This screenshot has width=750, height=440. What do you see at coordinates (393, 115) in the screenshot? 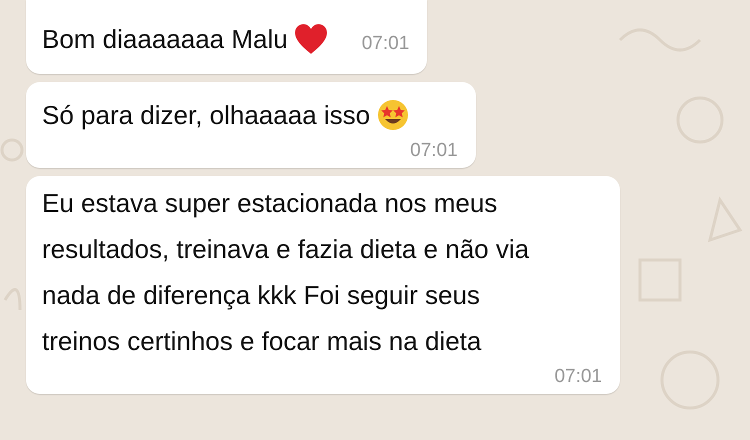
I see `emoji-icon` at bounding box center [393, 115].